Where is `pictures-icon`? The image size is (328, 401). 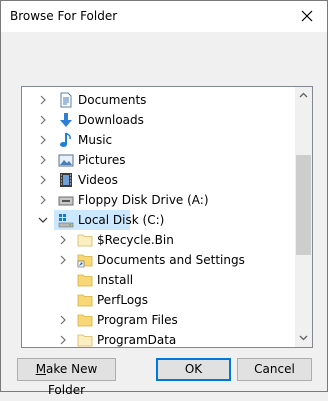
pictures-icon is located at coordinates (66, 160).